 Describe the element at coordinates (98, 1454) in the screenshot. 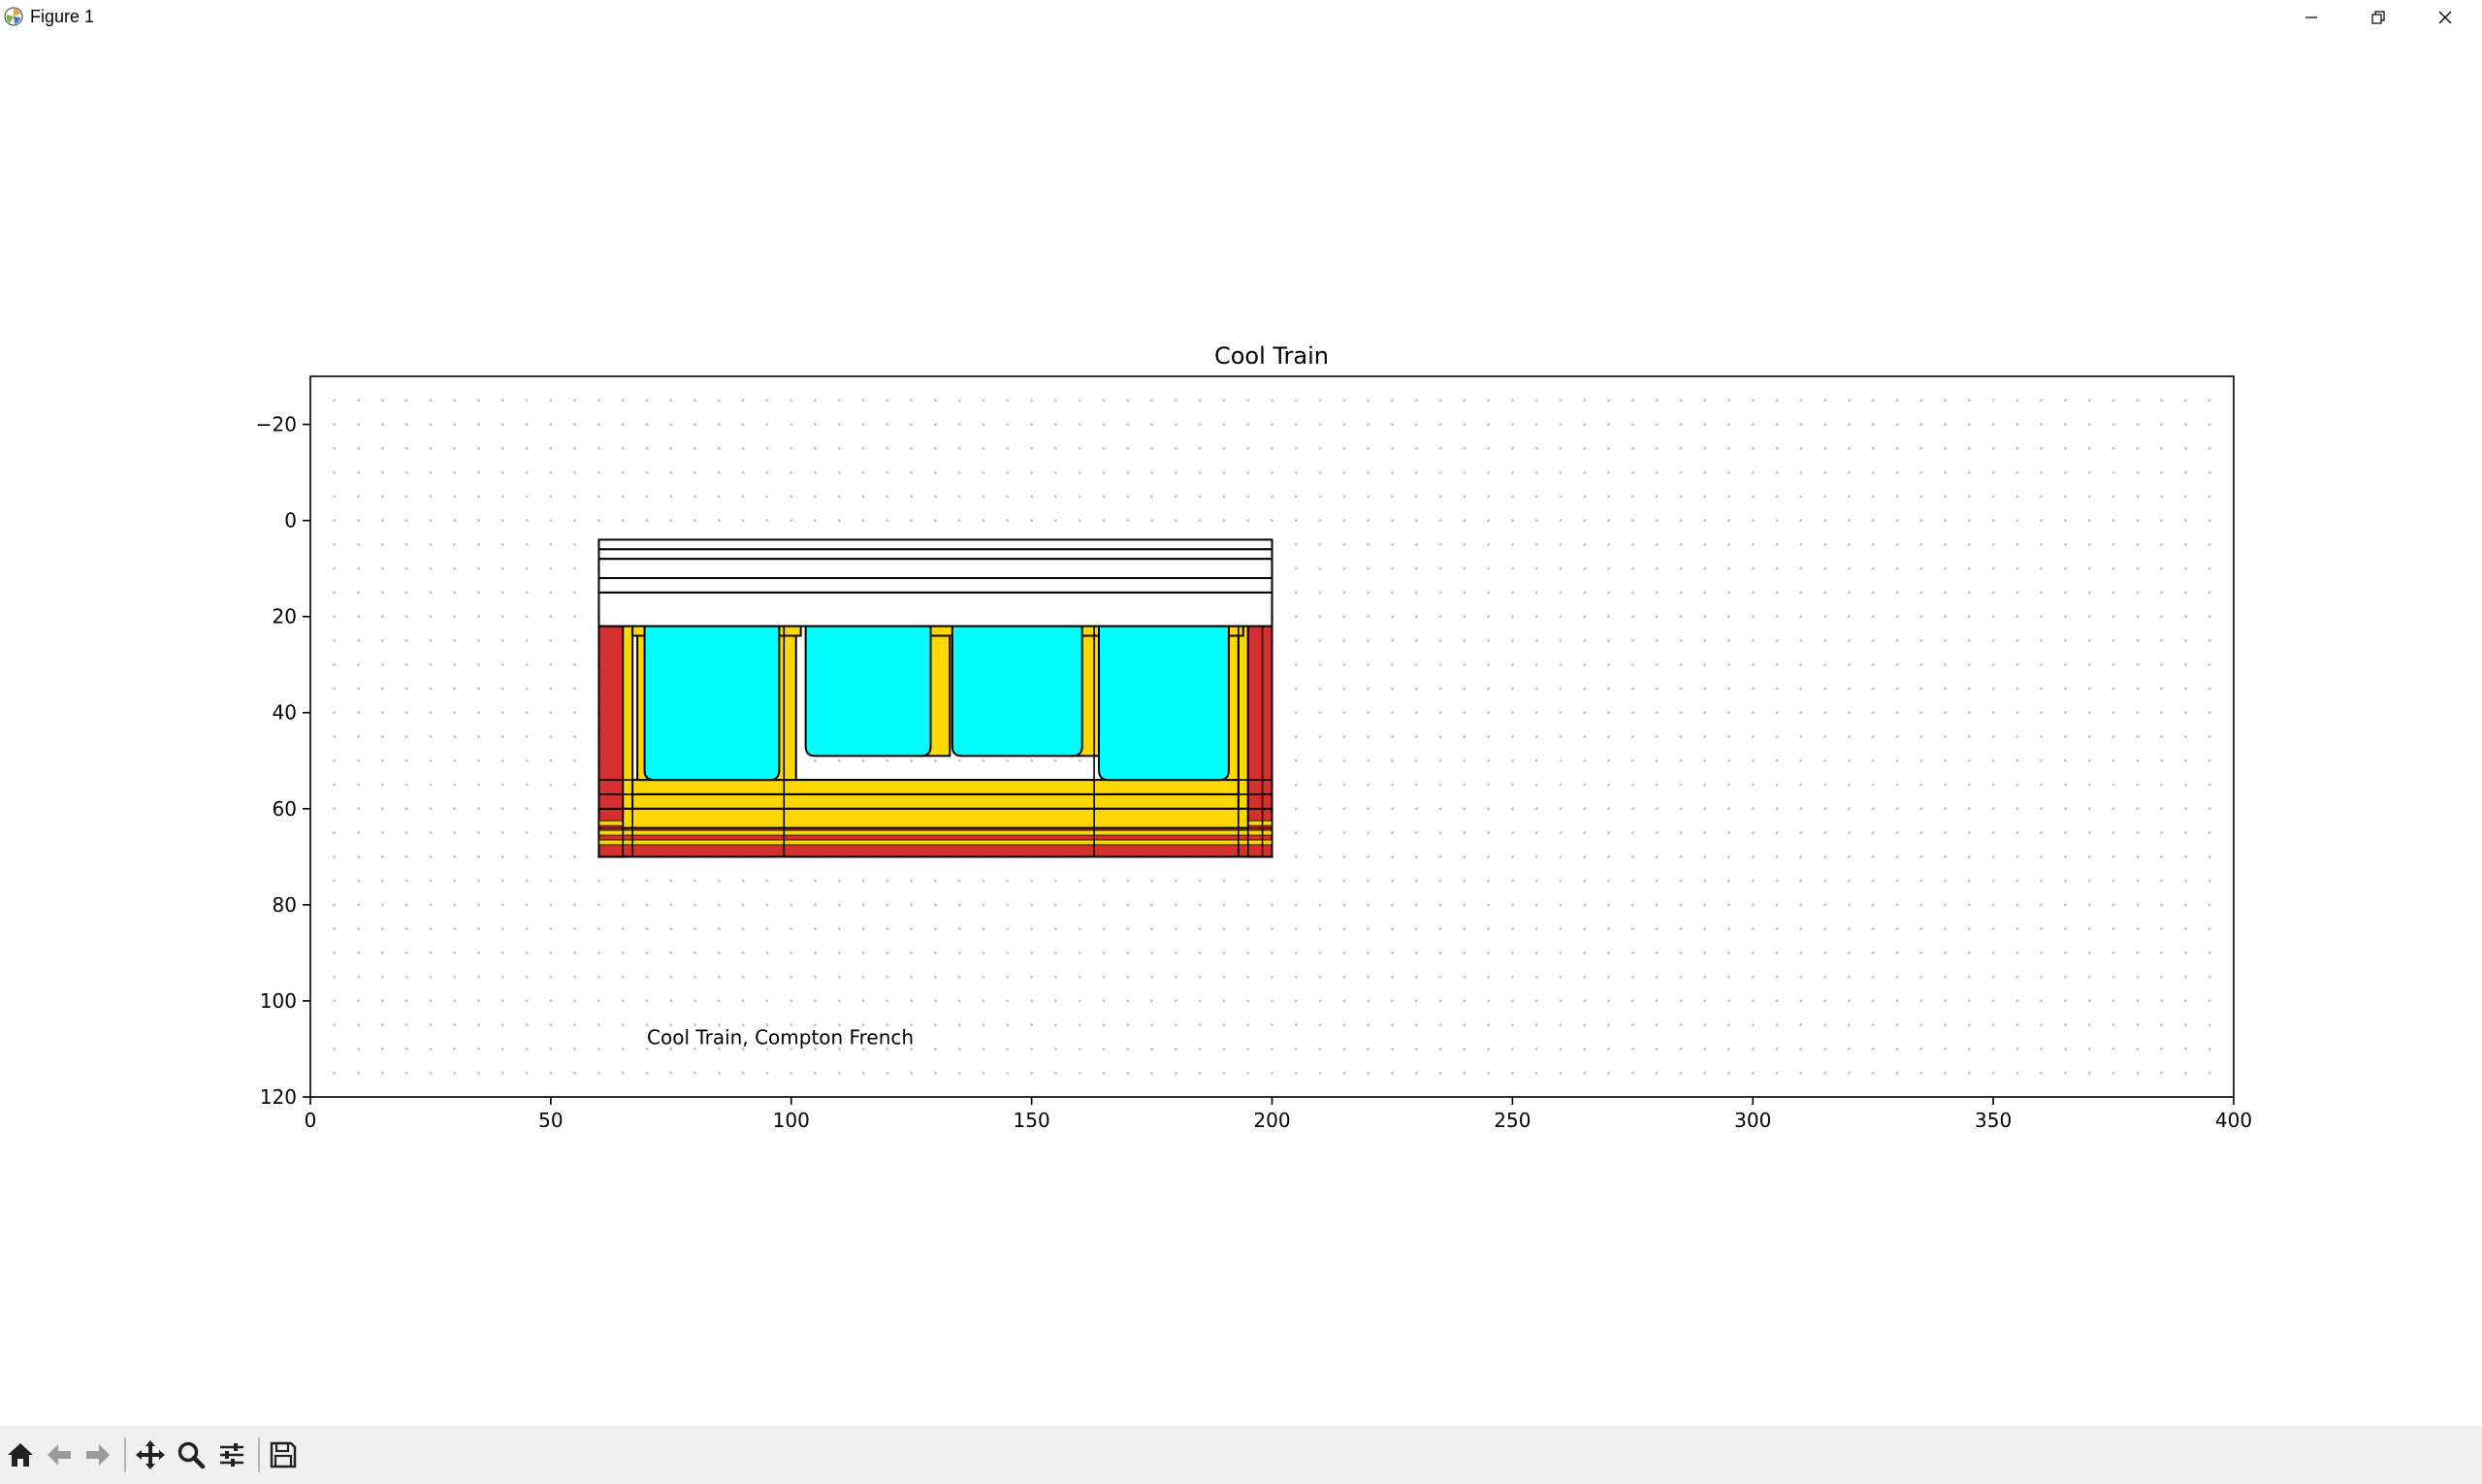

I see `forward-button` at that location.